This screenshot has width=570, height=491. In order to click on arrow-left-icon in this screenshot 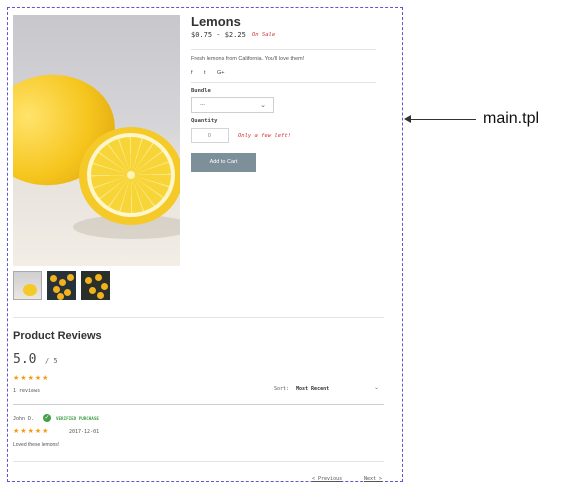, I will do `click(407, 119)`.